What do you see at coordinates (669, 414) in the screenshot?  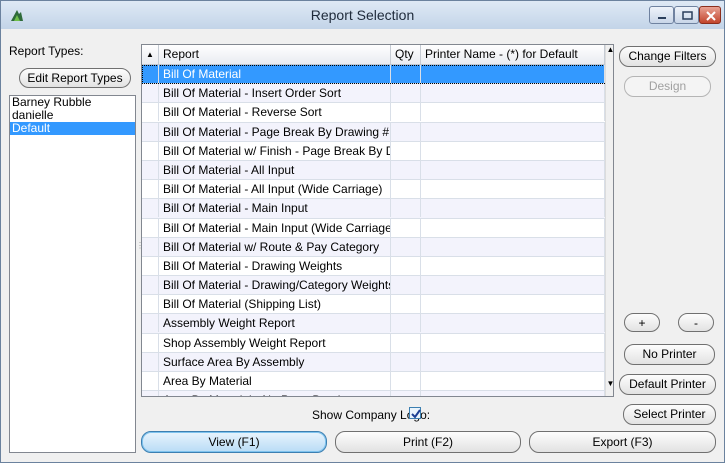 I see `select-printer-button: Select Printer` at bounding box center [669, 414].